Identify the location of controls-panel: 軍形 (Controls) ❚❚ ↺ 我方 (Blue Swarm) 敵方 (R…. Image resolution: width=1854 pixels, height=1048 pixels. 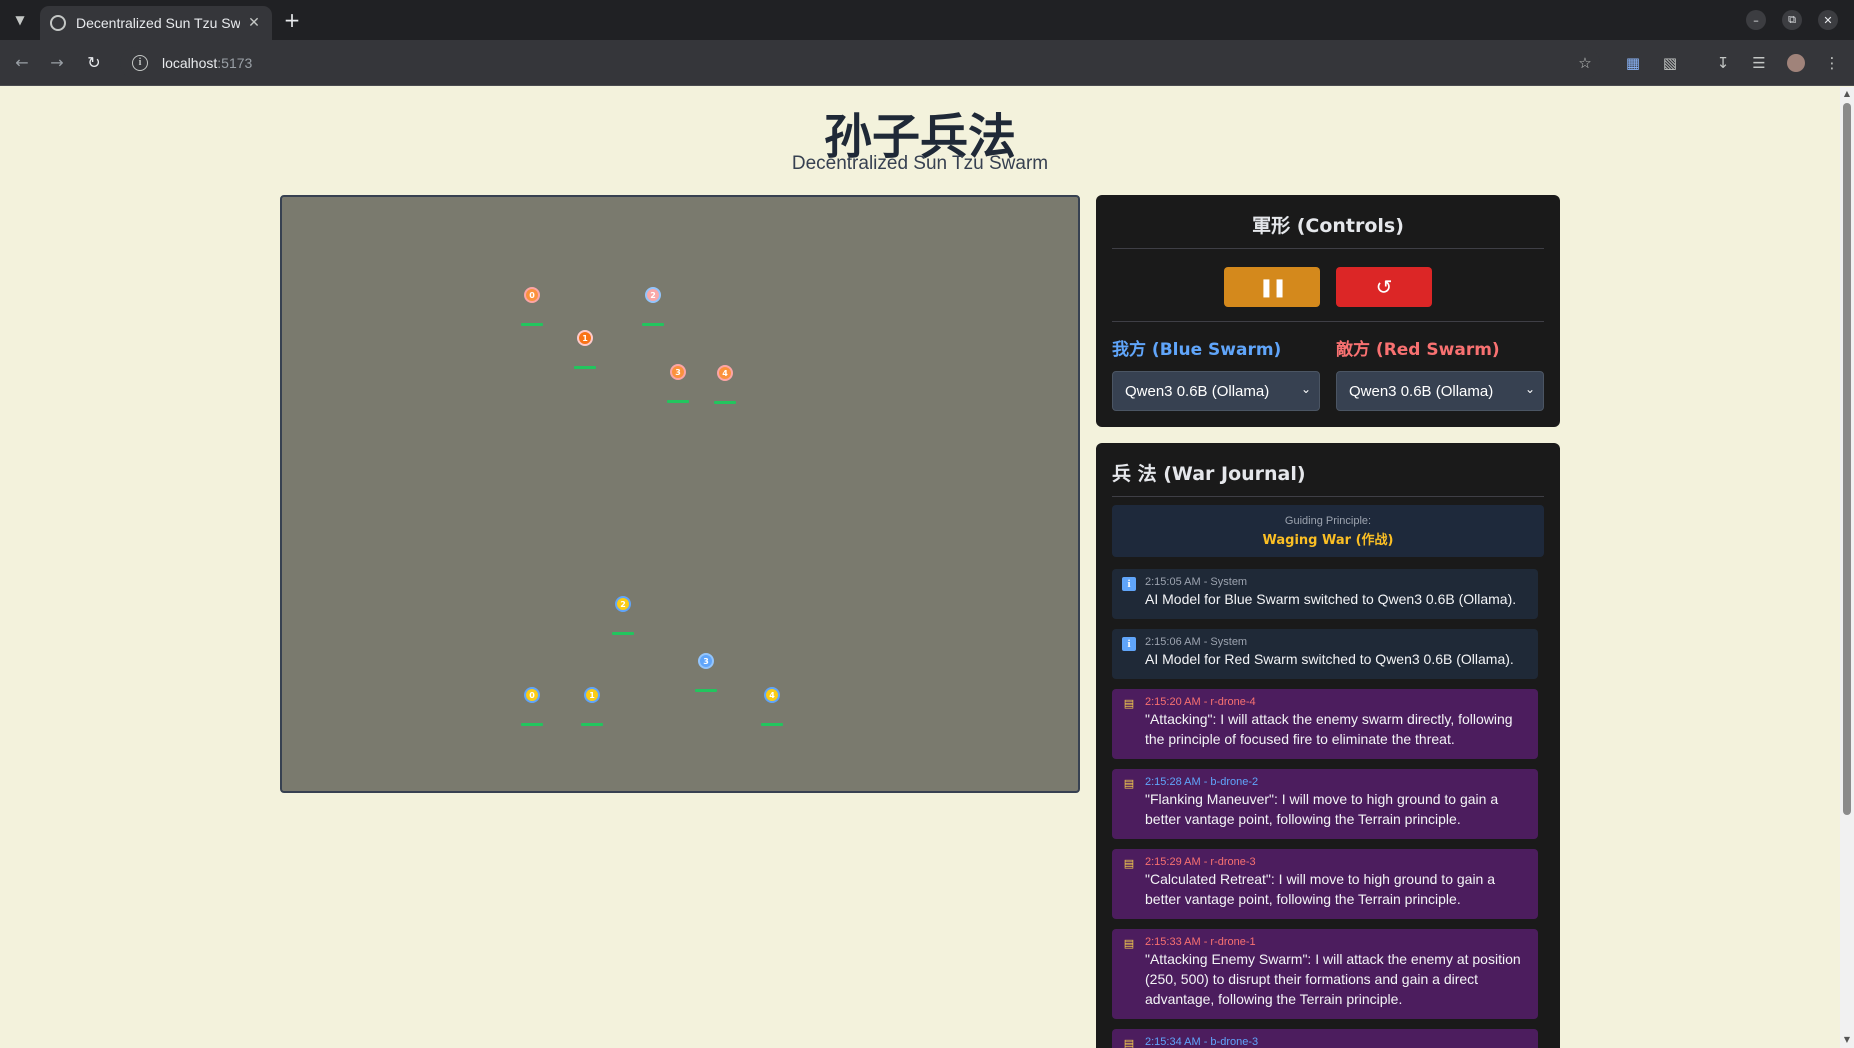
(1328, 311).